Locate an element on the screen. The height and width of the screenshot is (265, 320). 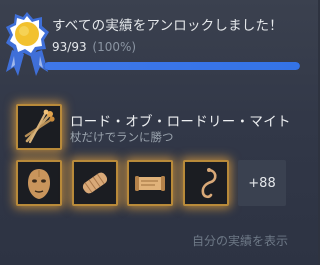
scroll-icon is located at coordinates (150, 183).